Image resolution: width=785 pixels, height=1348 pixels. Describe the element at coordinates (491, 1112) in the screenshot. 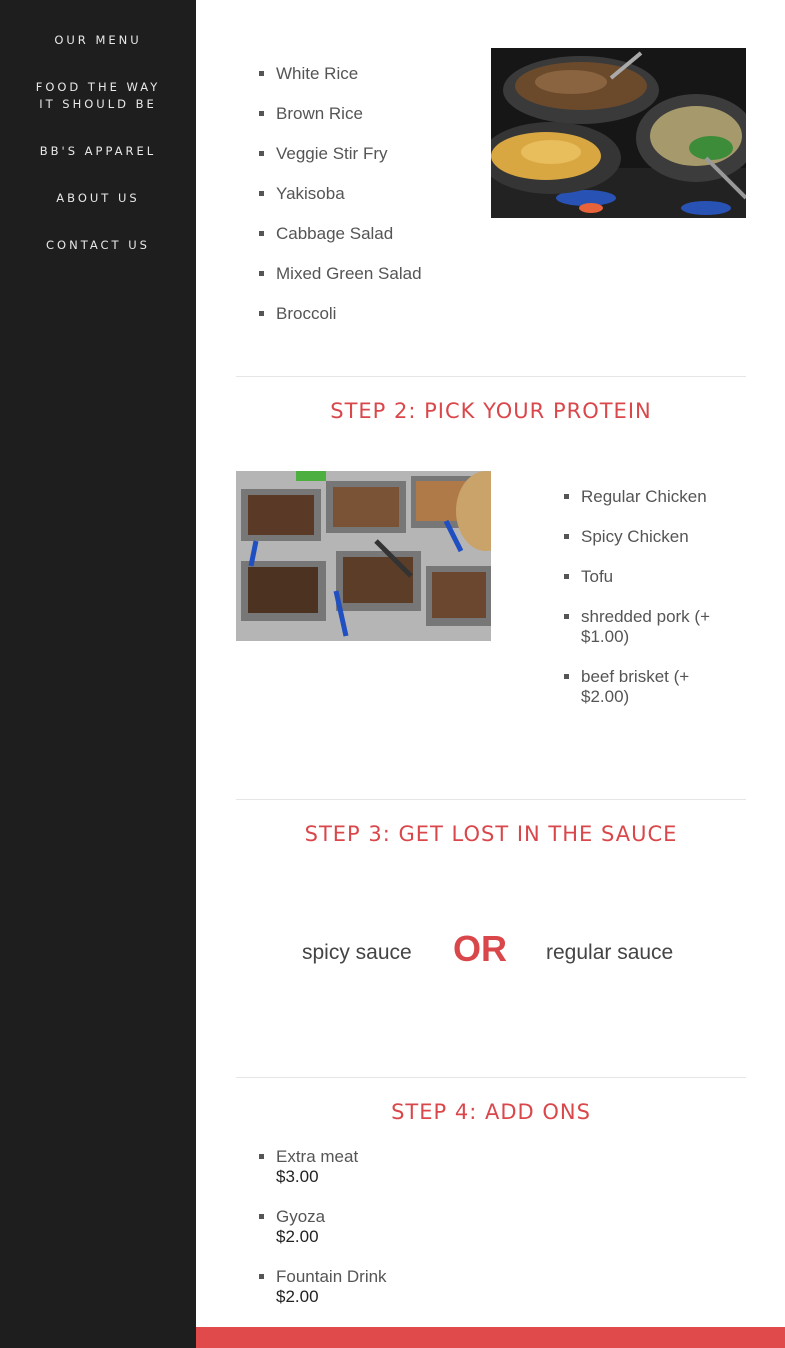

I see `step4-heading: STEP 4: ADD ONS` at that location.